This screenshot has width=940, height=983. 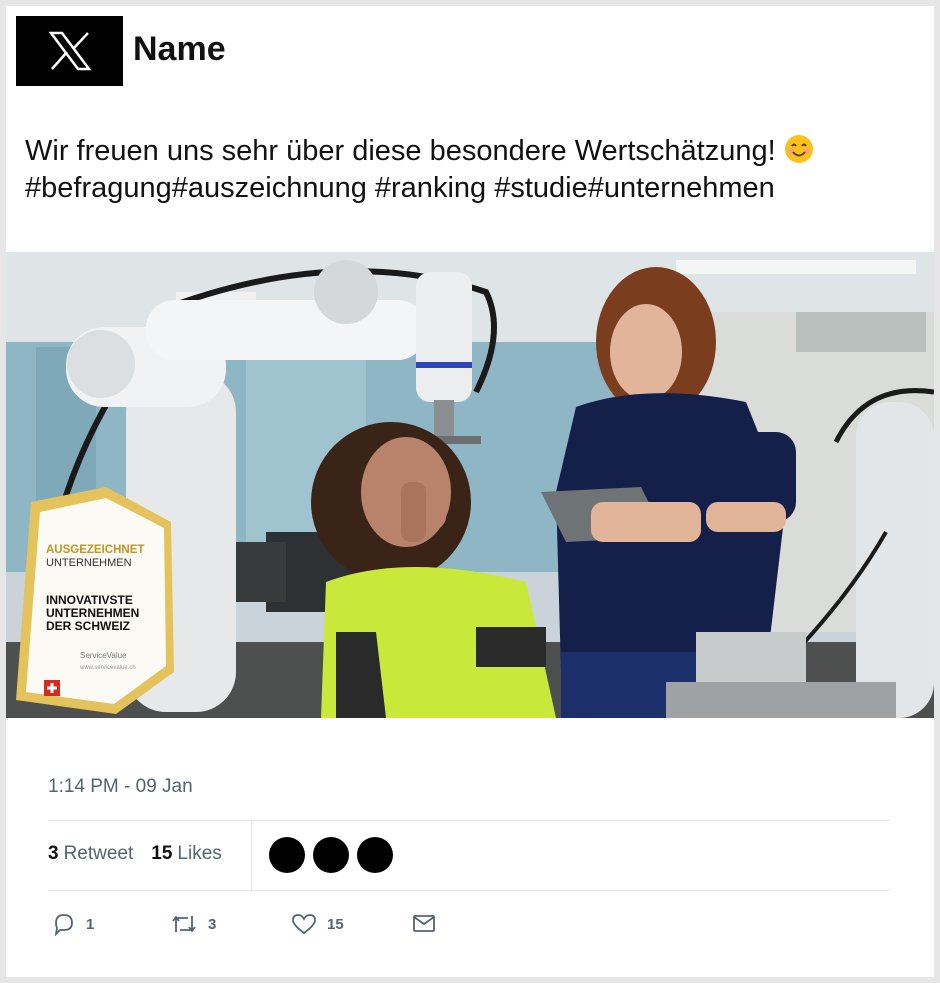 I want to click on badge-line-1: AUSGEZEICHNET, so click(x=95, y=550).